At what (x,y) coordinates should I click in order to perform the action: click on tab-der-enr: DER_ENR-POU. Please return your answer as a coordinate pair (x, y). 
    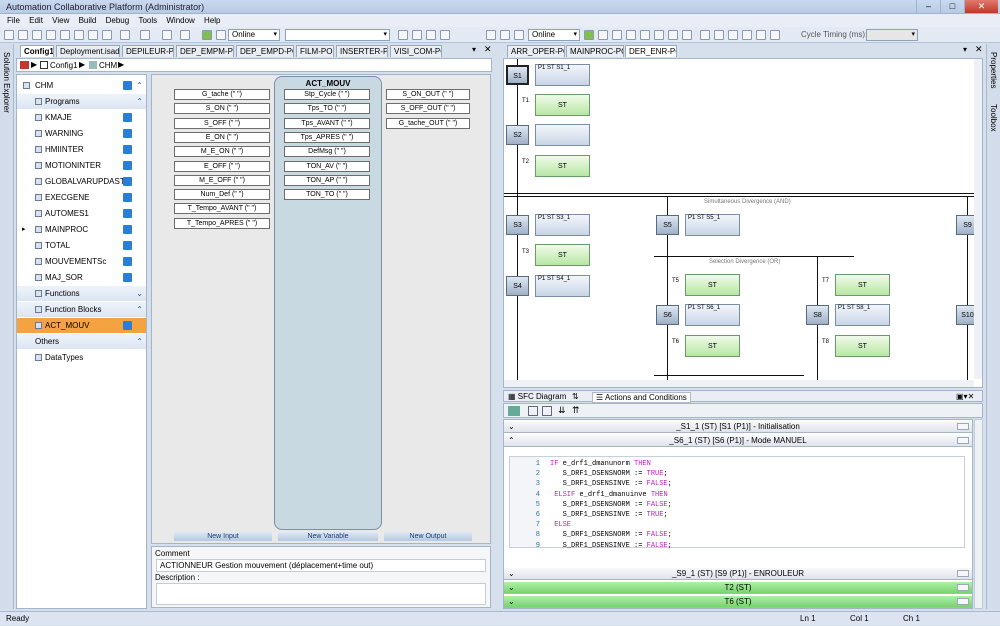
    Looking at the image, I should click on (651, 51).